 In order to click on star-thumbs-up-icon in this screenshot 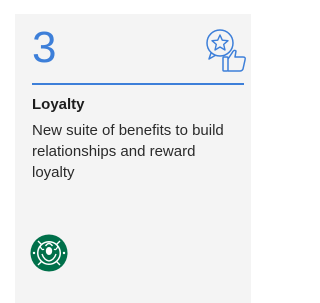, I will do `click(226, 50)`.